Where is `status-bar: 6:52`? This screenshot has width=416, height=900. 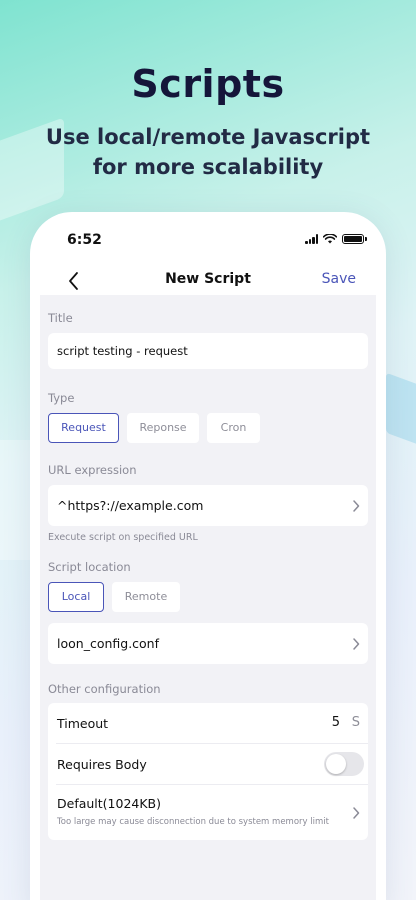
status-bar: 6:52 is located at coordinates (208, 240).